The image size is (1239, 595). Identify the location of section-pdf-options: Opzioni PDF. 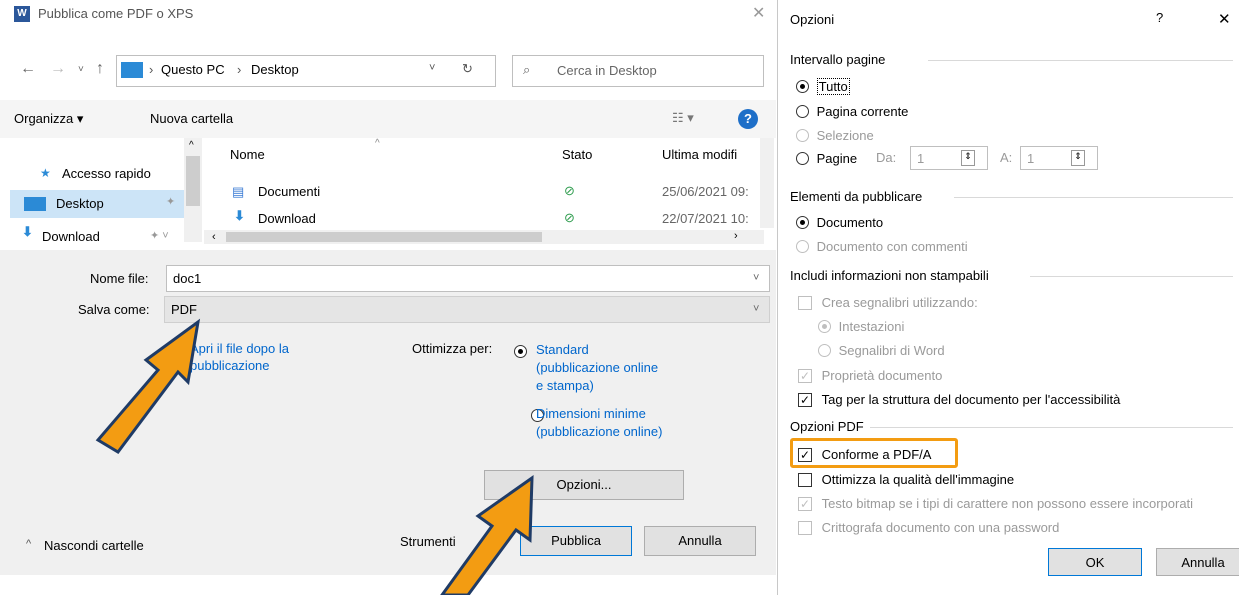
(827, 426).